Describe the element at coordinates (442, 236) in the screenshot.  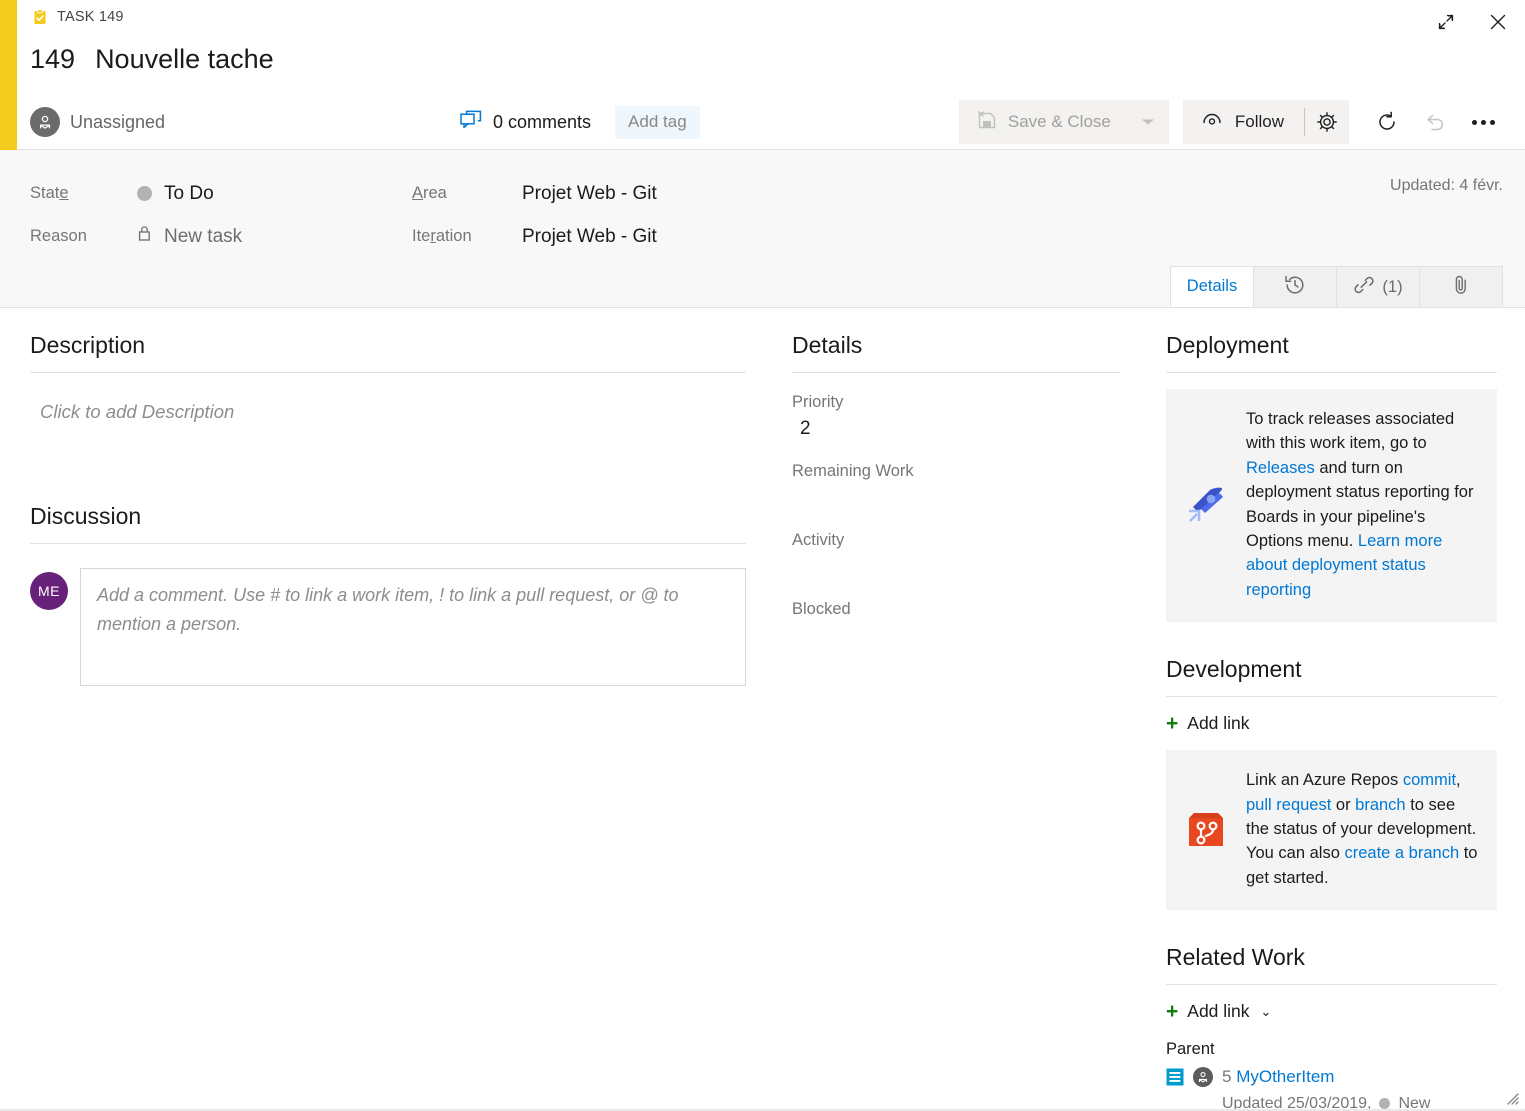
I see `iteration-label: Iteration` at that location.